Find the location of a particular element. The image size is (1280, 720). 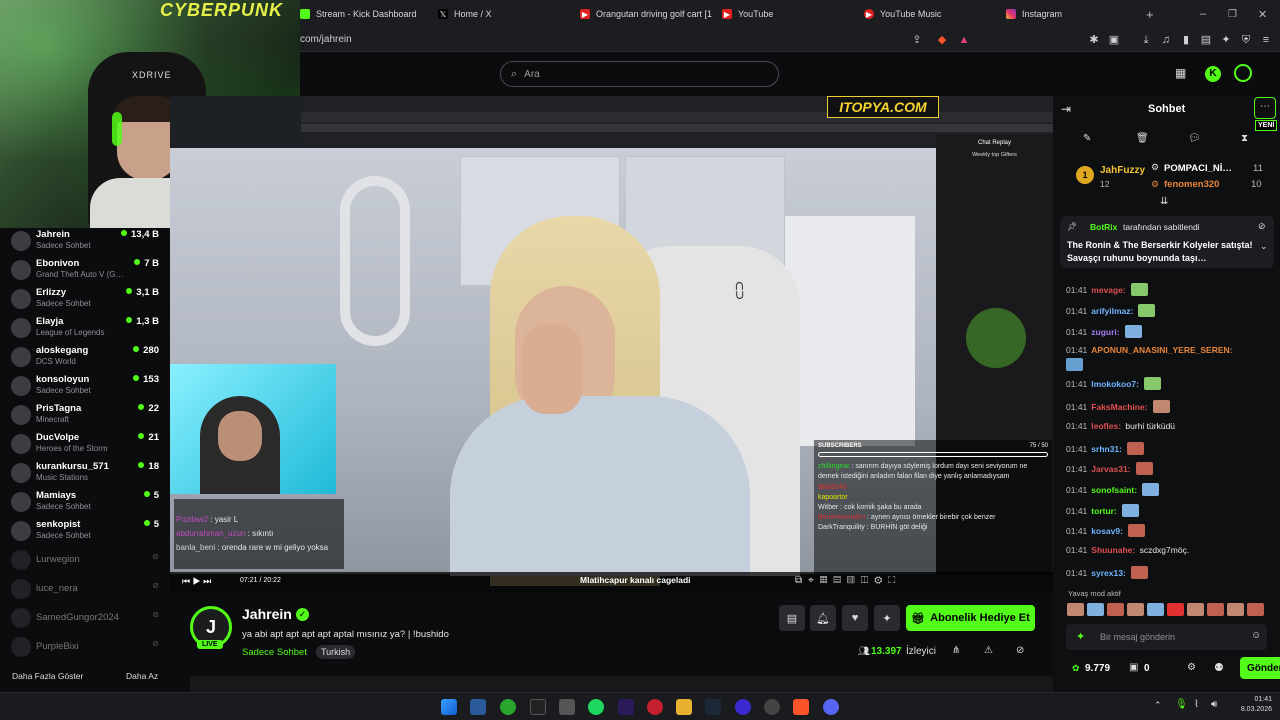

chevron-down-icon: ⌄ is located at coordinates (1264, 246).